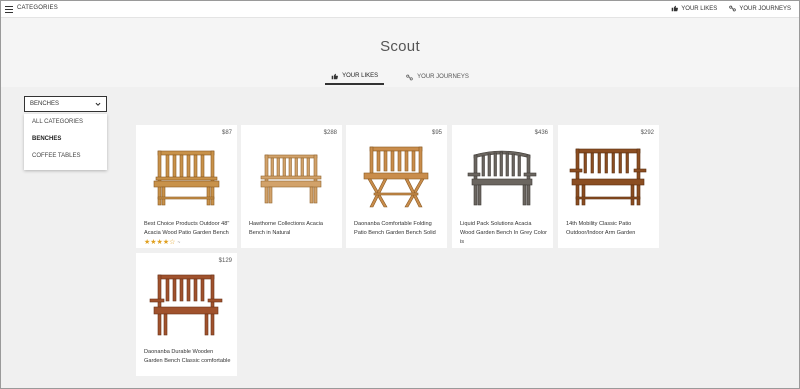 This screenshot has width=800, height=389. What do you see at coordinates (37, 8) in the screenshot?
I see `categories-link: CATEGORIES` at bounding box center [37, 8].